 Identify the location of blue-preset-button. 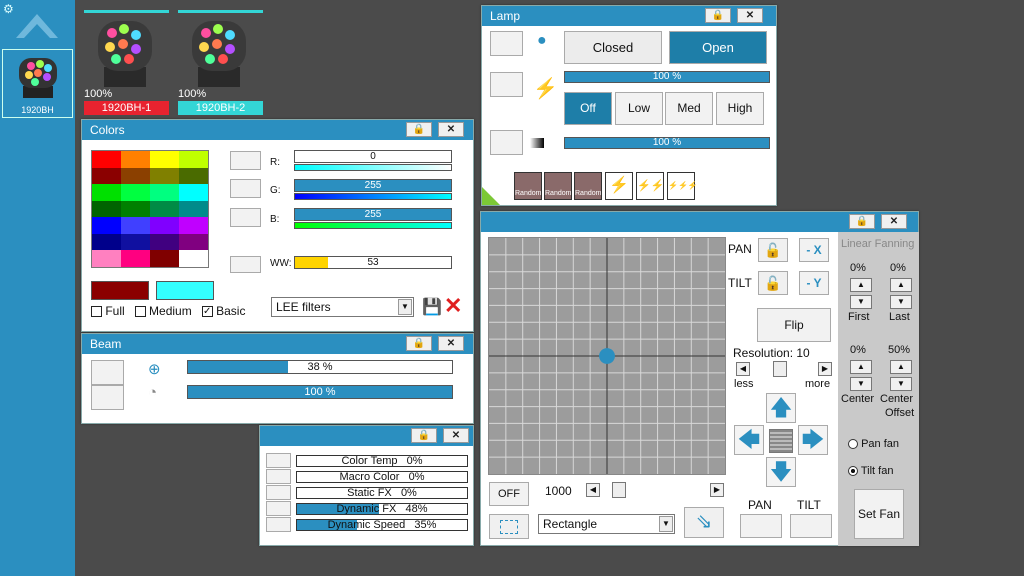
(245, 217).